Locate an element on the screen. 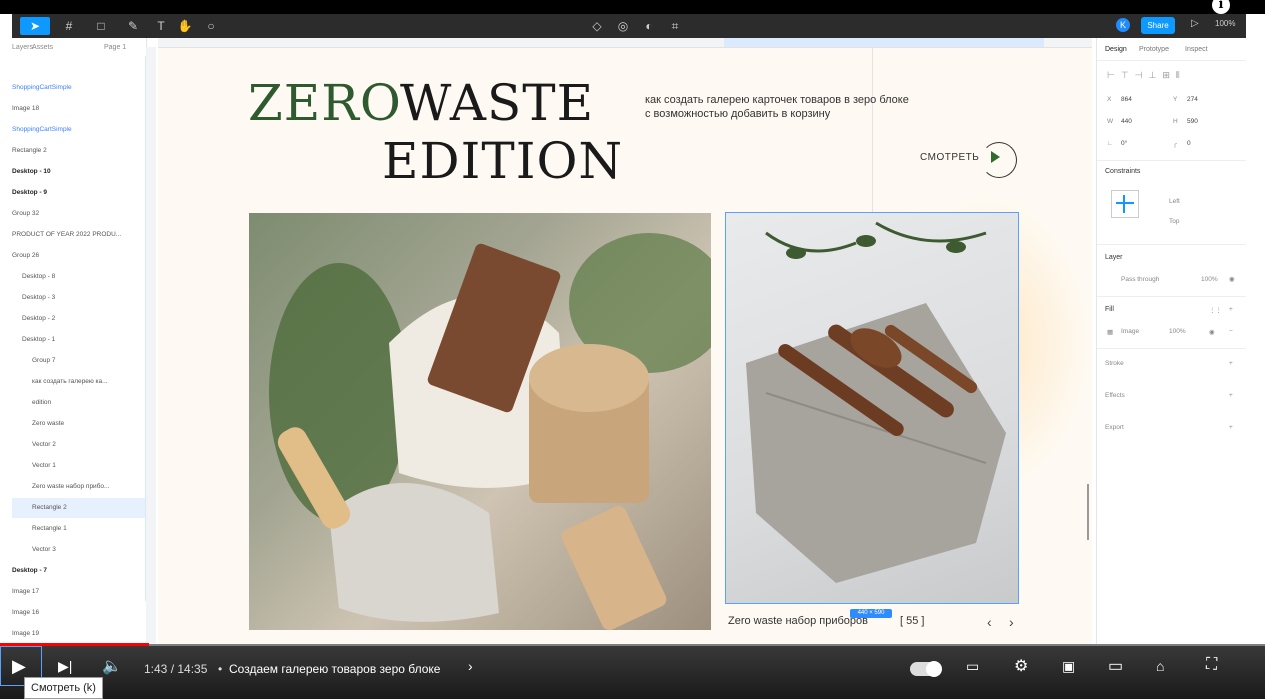 The image size is (1265, 699). layer-item: Image 19 is located at coordinates (79, 634).